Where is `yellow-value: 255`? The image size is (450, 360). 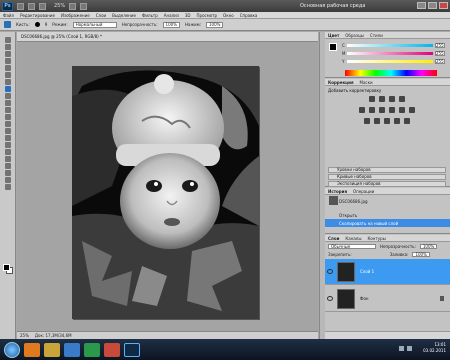 yellow-value: 255 is located at coordinates (440, 61).